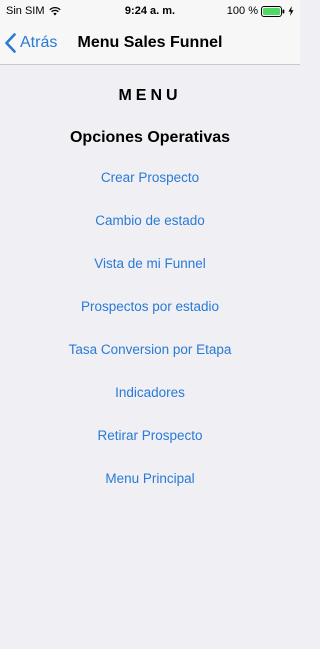 The height and width of the screenshot is (649, 320). Describe the element at coordinates (10, 43) in the screenshot. I see `chevron-left-icon` at that location.